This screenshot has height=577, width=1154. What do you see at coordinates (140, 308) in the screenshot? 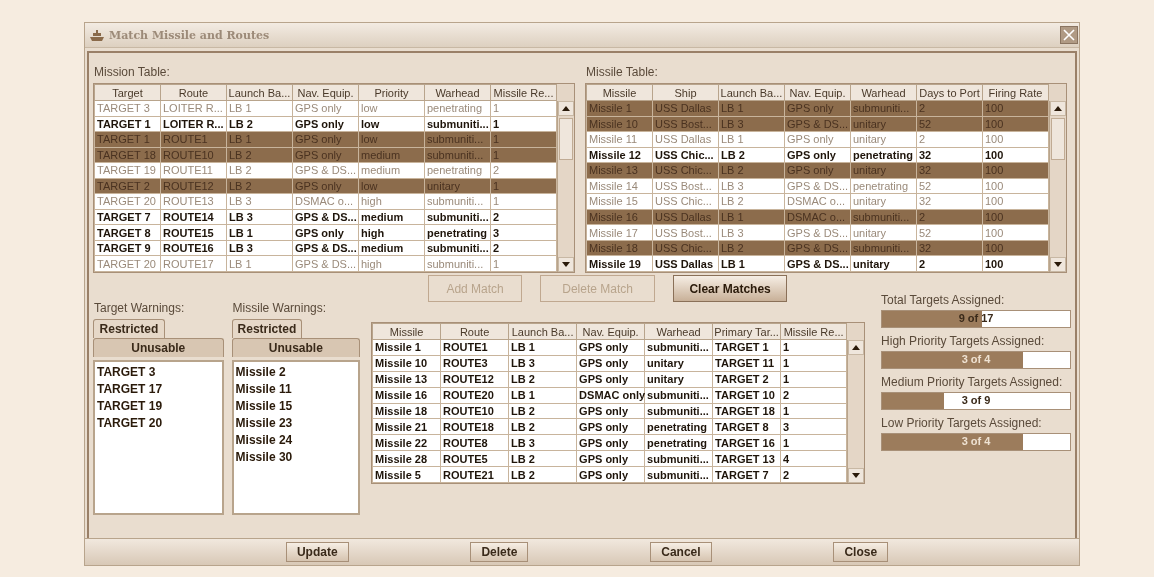
I see `section-label: Target Warnings:` at bounding box center [140, 308].